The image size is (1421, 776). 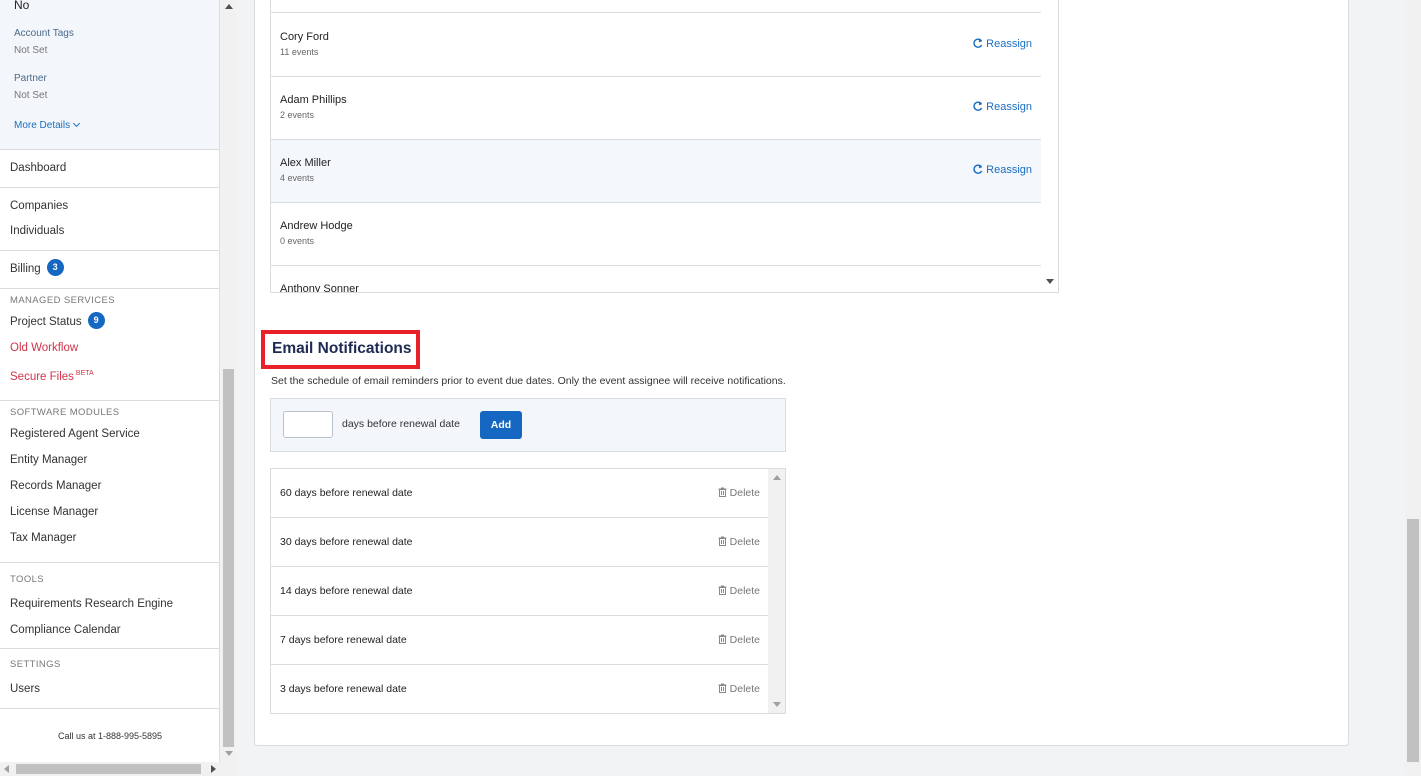 What do you see at coordinates (65, 412) in the screenshot?
I see `software-modules-heading: SOFTWARE MODULES` at bounding box center [65, 412].